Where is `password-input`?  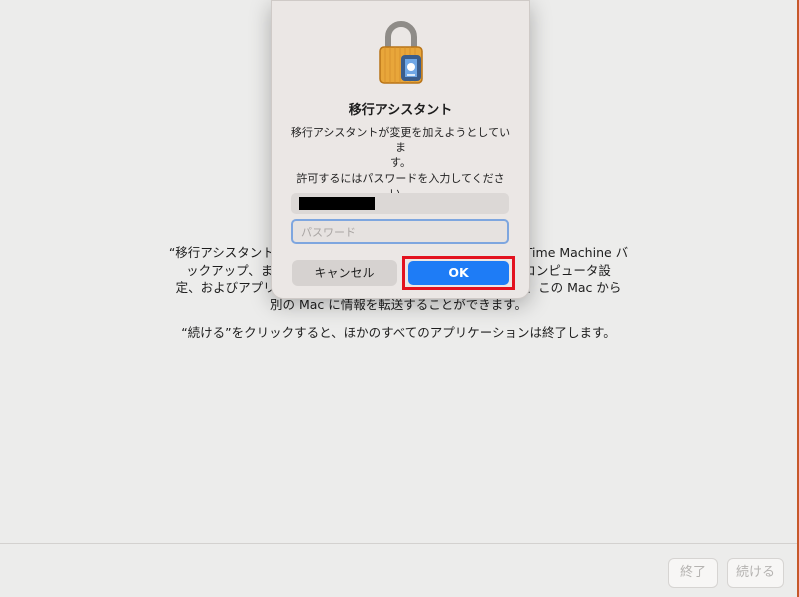 password-input is located at coordinates (400, 232).